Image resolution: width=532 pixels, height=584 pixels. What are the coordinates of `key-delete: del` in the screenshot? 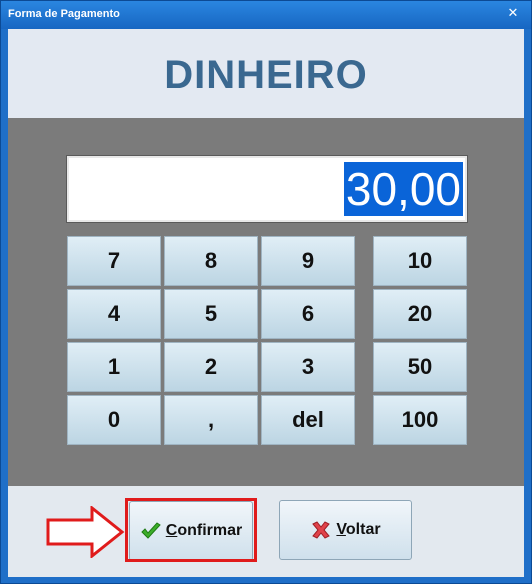 It's located at (308, 420).